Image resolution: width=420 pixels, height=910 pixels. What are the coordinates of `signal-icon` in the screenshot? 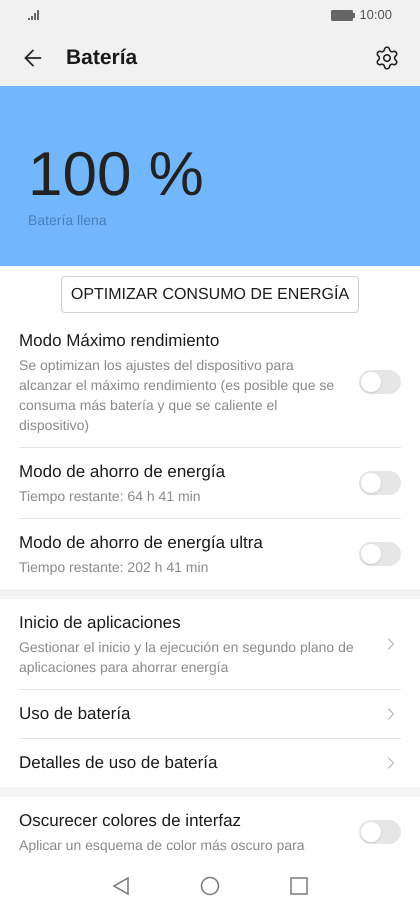 It's located at (35, 15).